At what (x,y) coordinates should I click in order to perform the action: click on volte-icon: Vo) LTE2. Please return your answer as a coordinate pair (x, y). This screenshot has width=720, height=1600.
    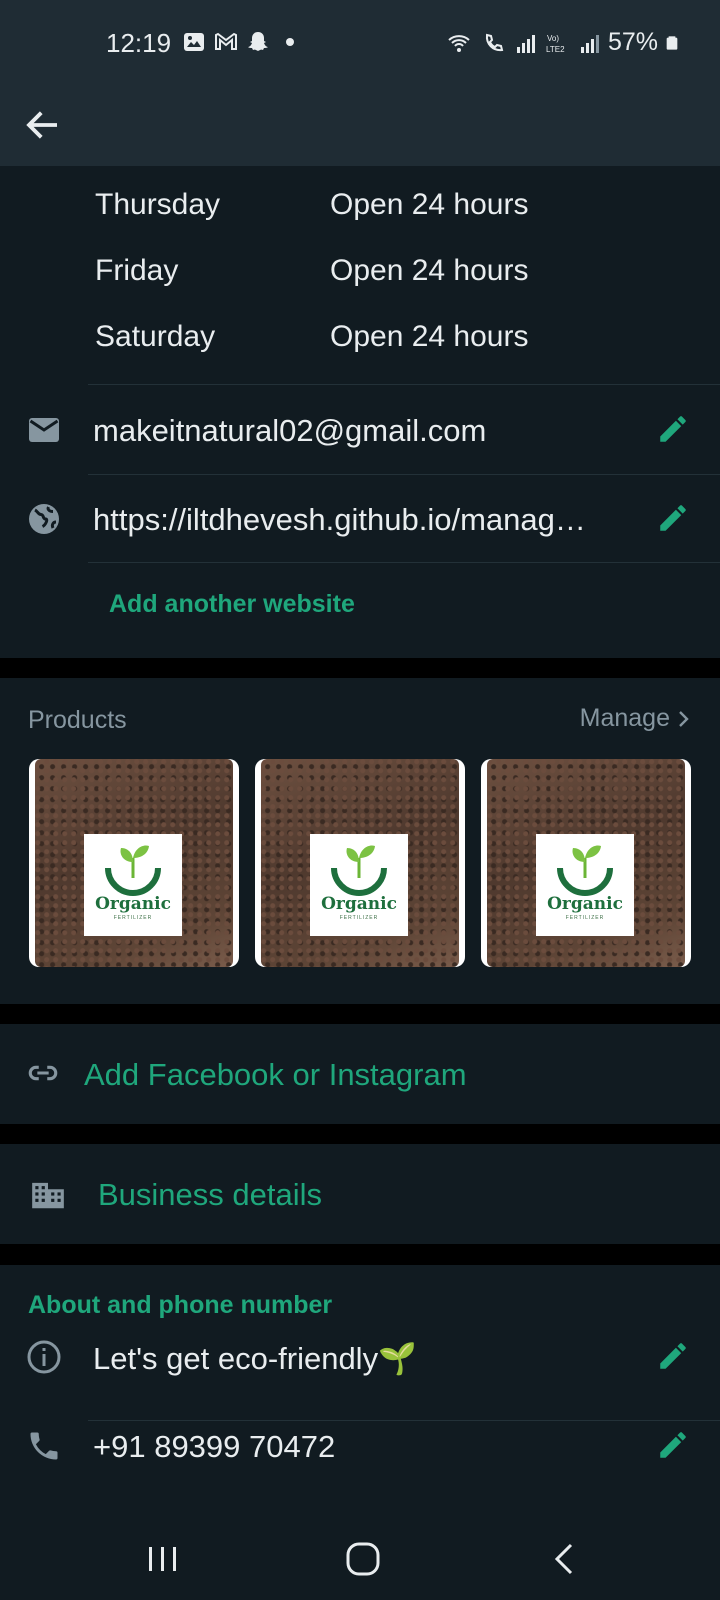
    Looking at the image, I should click on (555, 44).